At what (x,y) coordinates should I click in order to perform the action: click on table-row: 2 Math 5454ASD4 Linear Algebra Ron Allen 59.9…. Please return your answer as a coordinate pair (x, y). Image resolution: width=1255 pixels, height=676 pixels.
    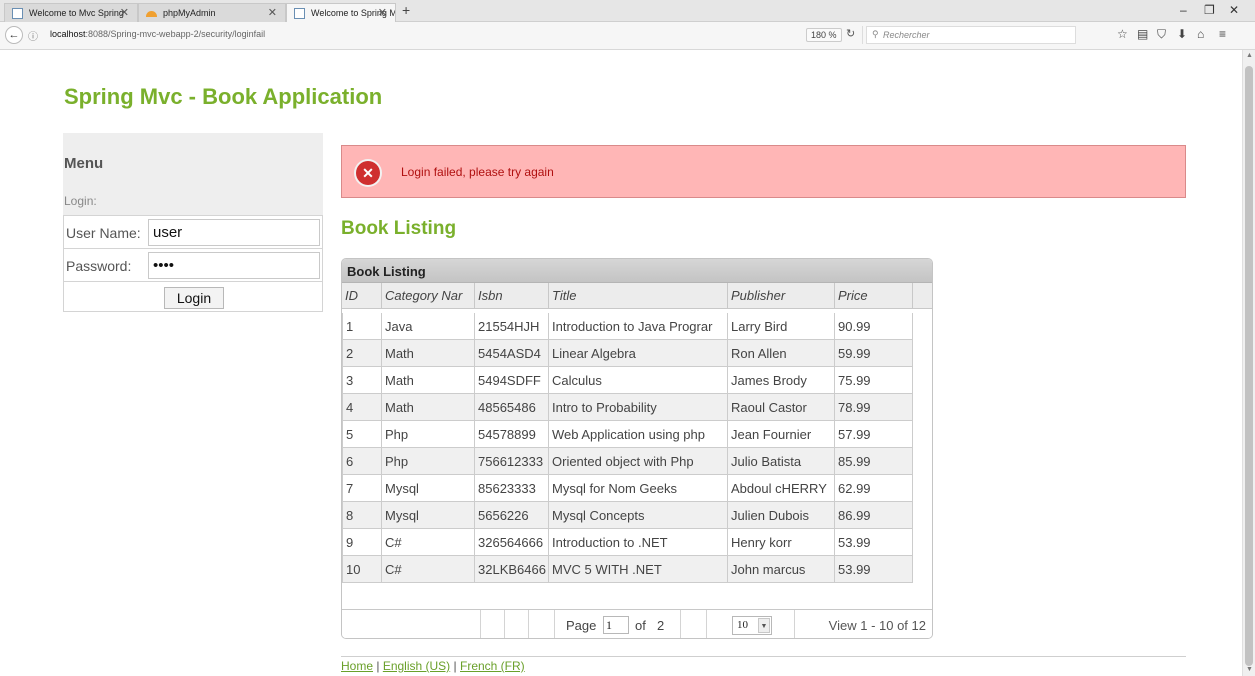
    Looking at the image, I should click on (627, 353).